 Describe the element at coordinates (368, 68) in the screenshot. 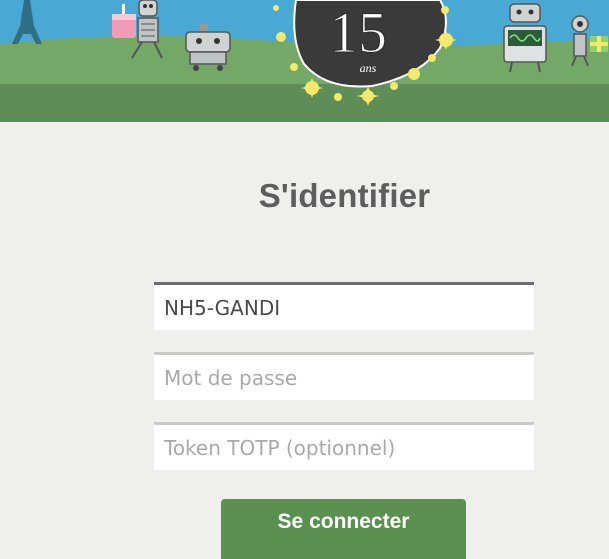

I see `badge-suffix: ans` at that location.